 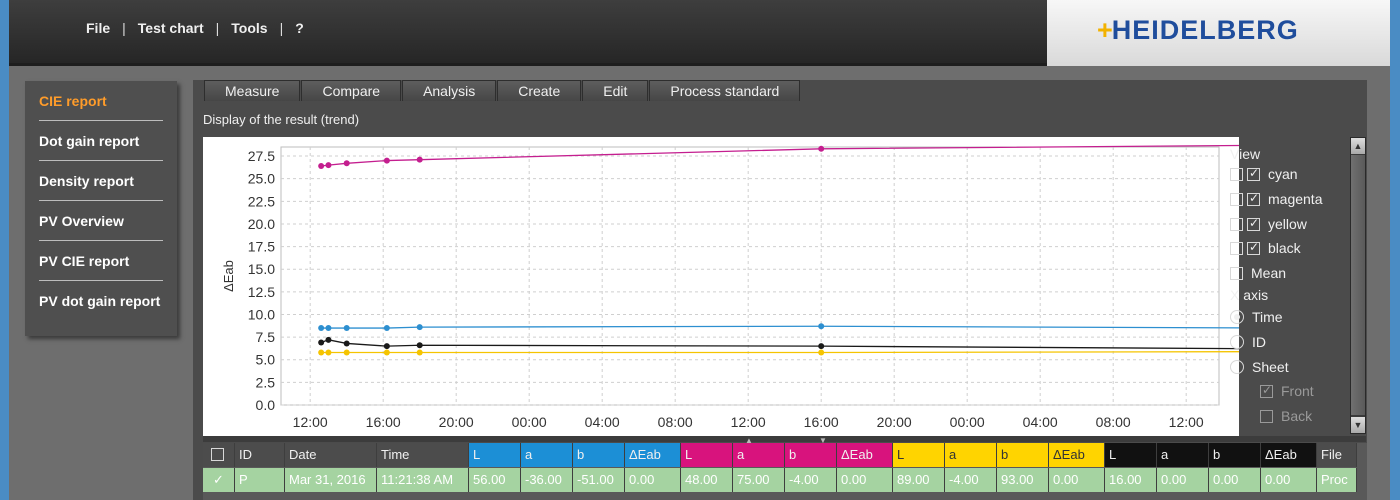 I want to click on x-axis-sheet-option: Sheet, so click(x=1259, y=367).